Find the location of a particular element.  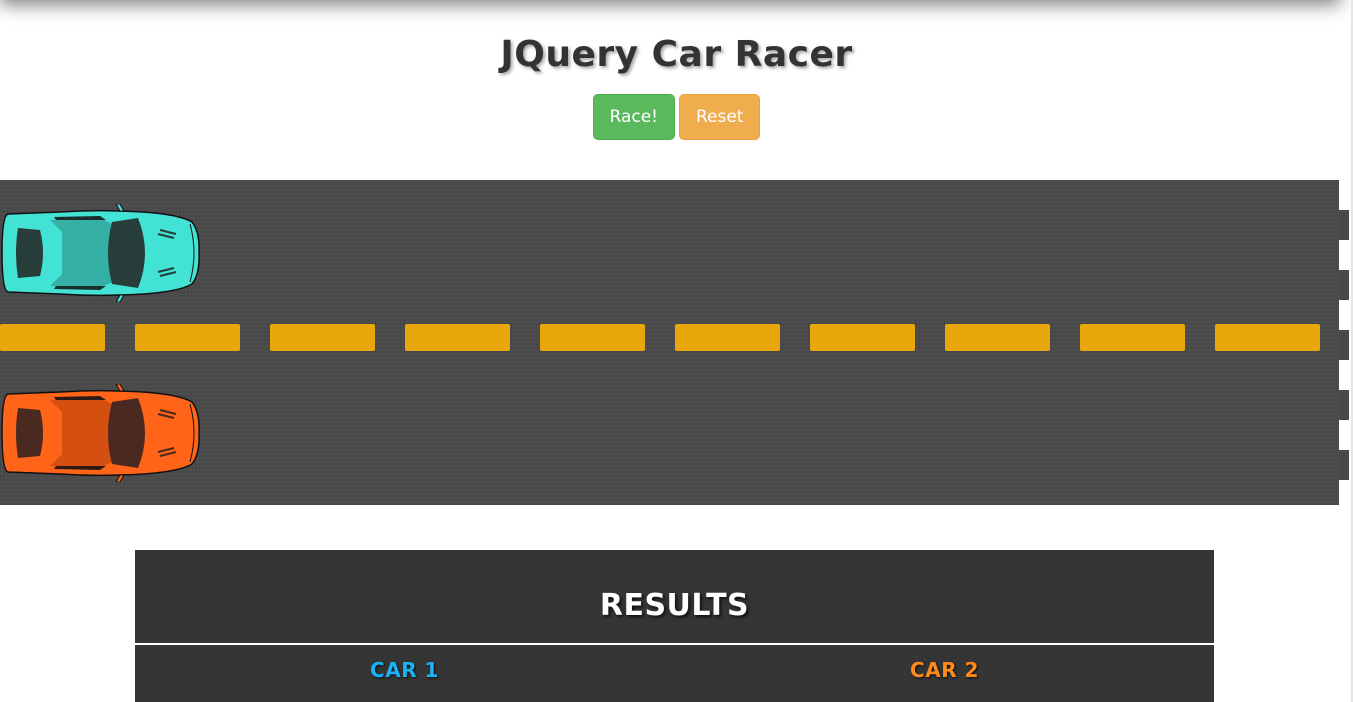

results-divider is located at coordinates (674, 644).